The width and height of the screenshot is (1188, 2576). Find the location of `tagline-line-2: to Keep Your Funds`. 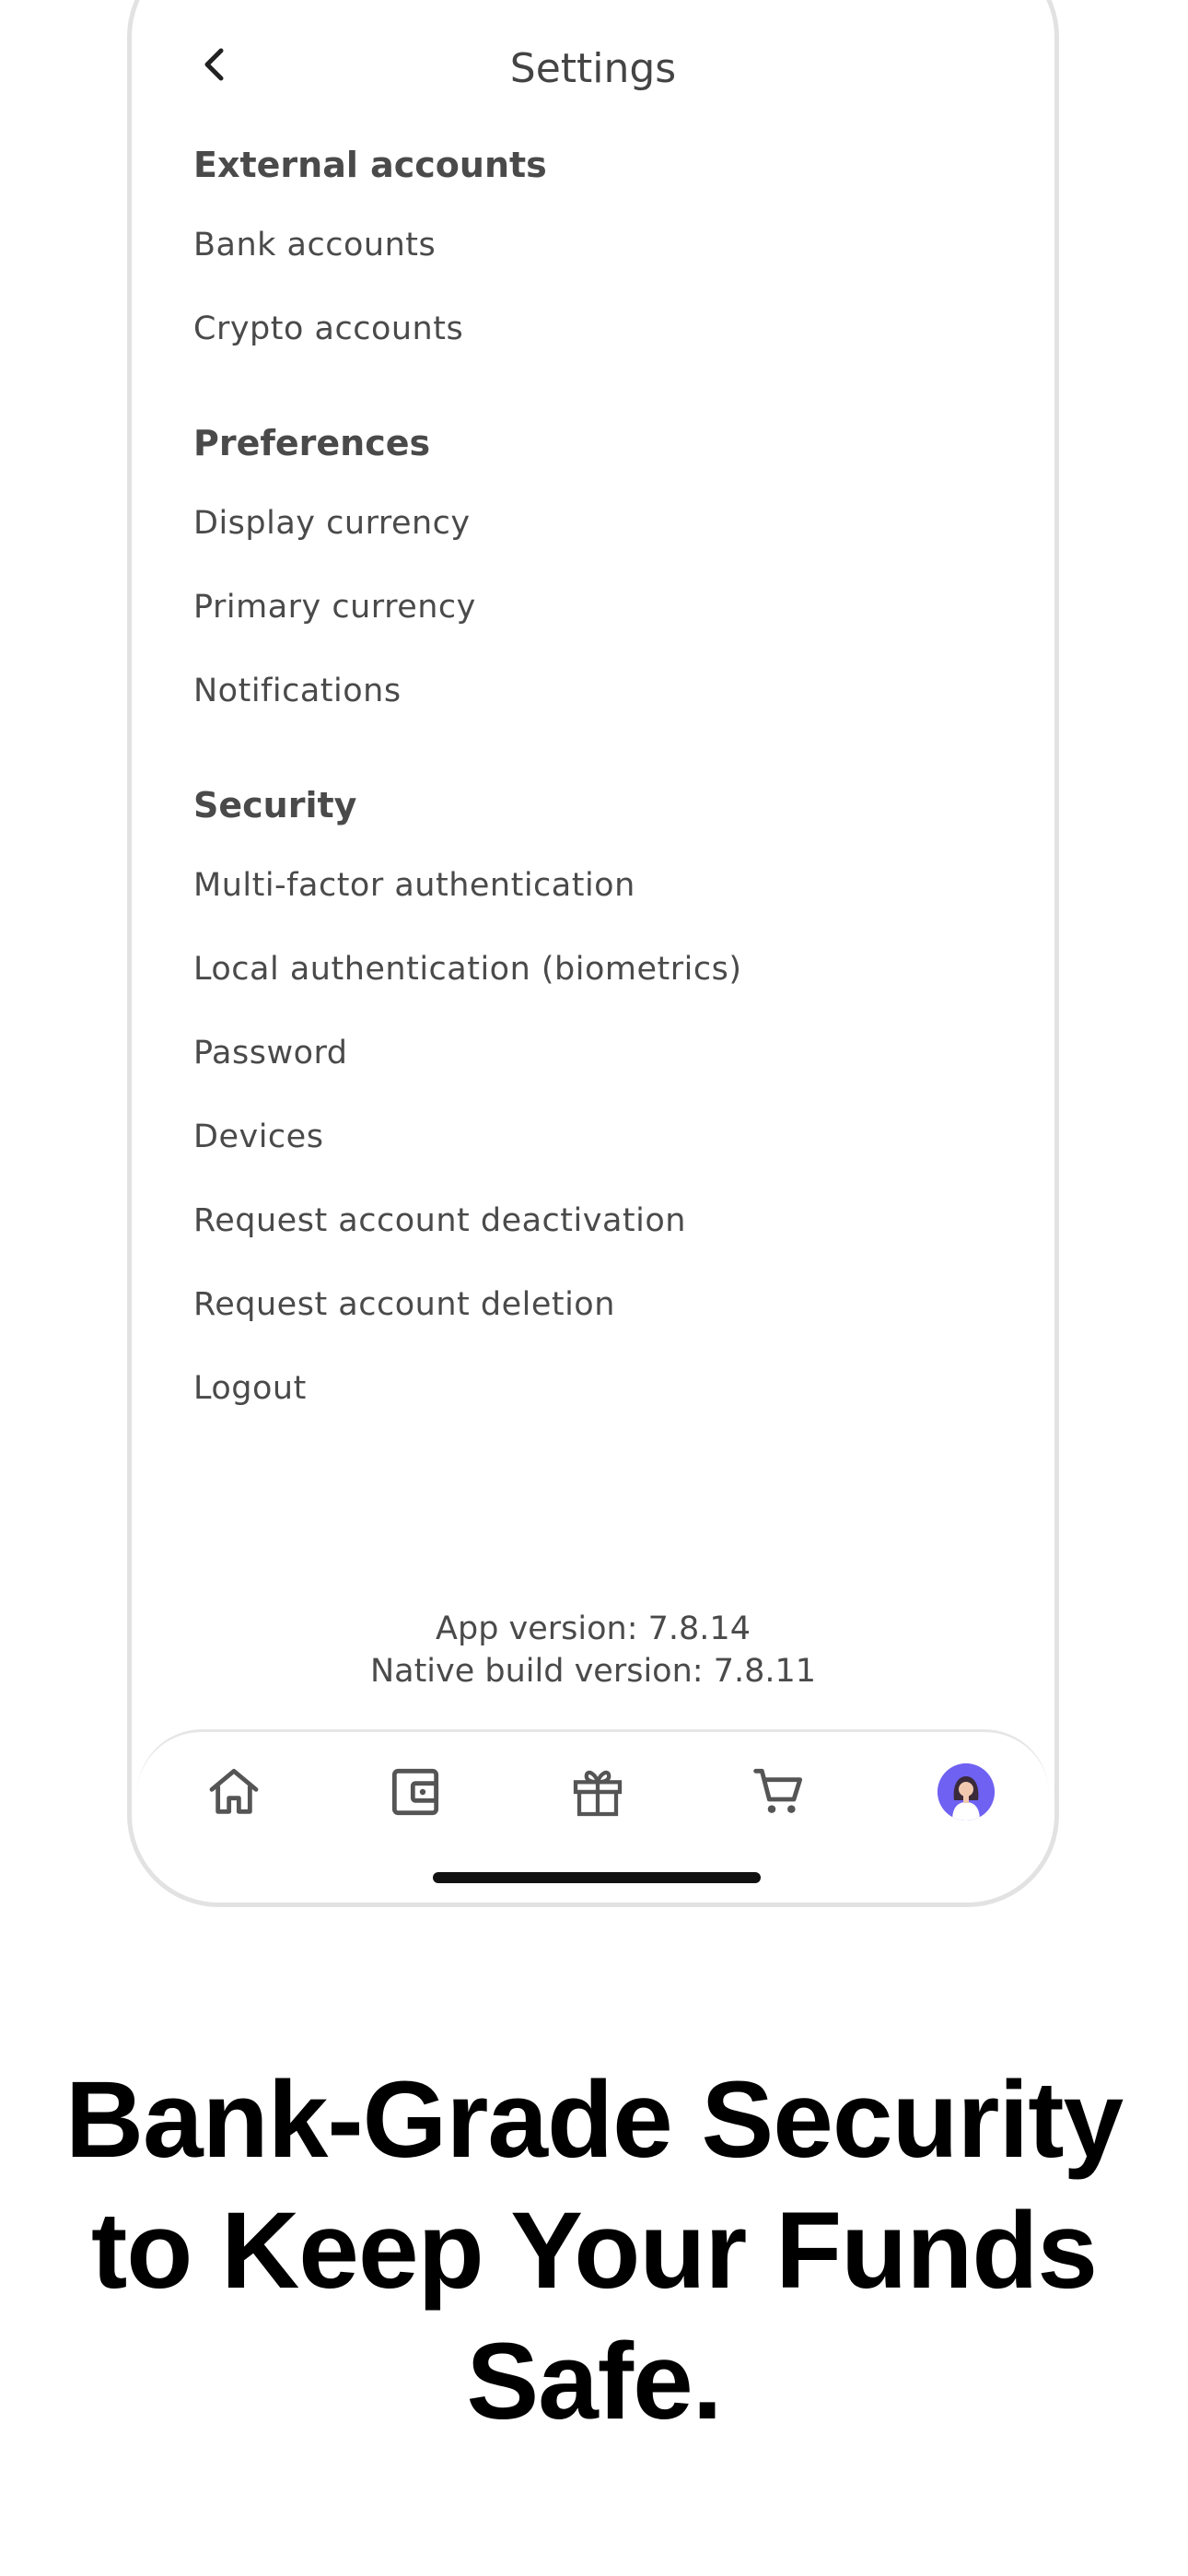

tagline-line-2: to Keep Your Funds is located at coordinates (594, 2251).